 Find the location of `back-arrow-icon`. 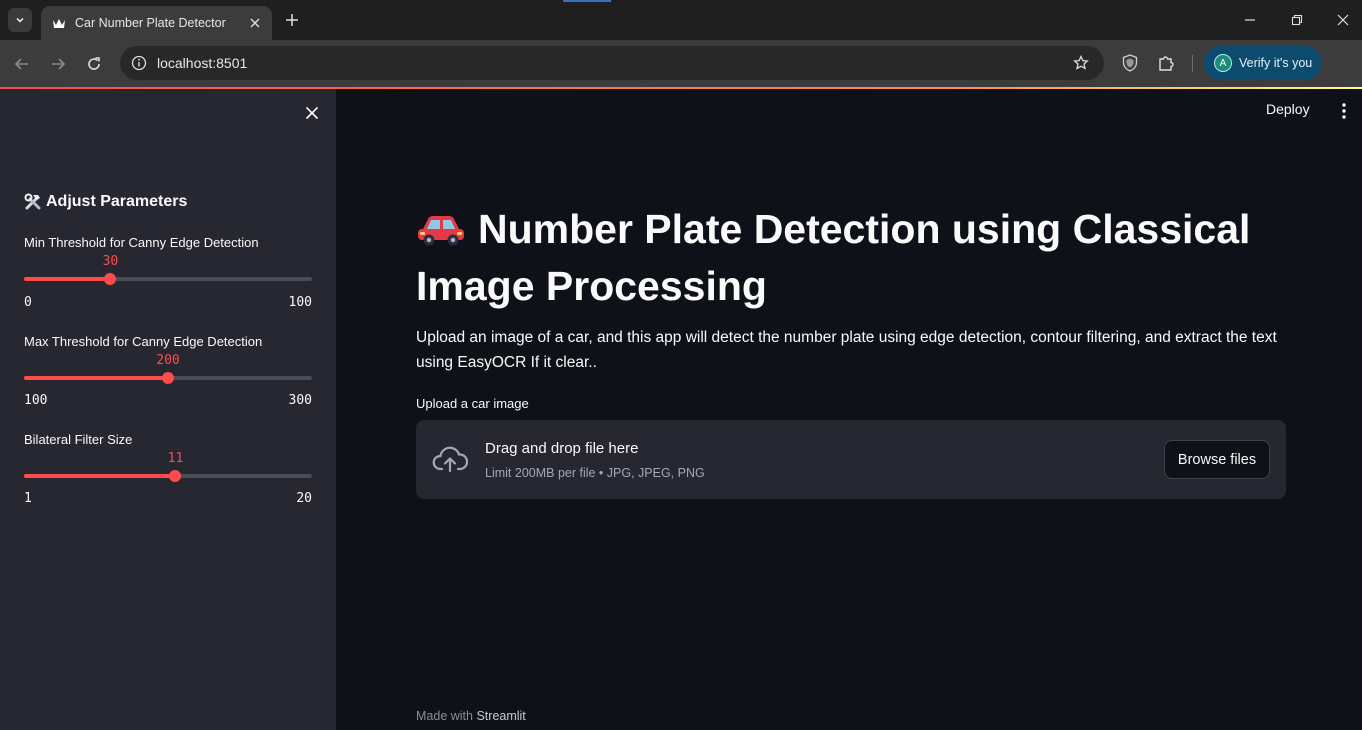

back-arrow-icon is located at coordinates (22, 64).